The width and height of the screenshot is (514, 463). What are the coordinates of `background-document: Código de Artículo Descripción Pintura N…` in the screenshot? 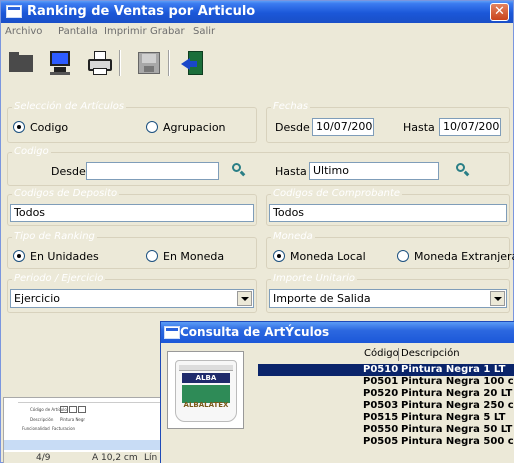 It's located at (82, 430).